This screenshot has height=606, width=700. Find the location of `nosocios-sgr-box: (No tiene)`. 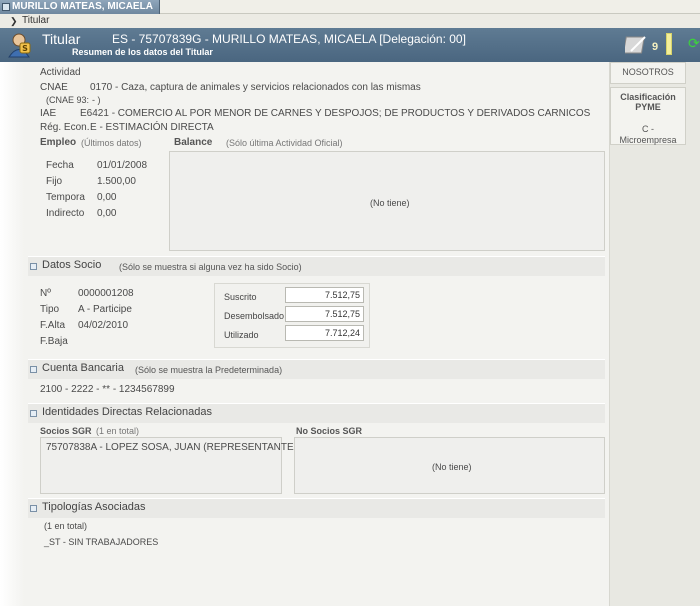

nosocios-sgr-box: (No tiene) is located at coordinates (449, 465).